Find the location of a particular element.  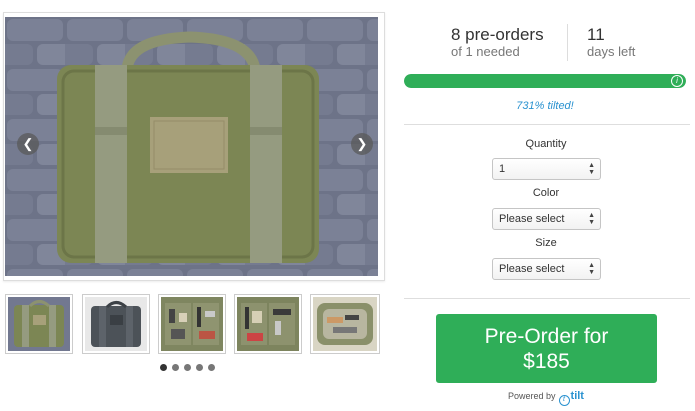

days-left-label: days left is located at coordinates (611, 51).